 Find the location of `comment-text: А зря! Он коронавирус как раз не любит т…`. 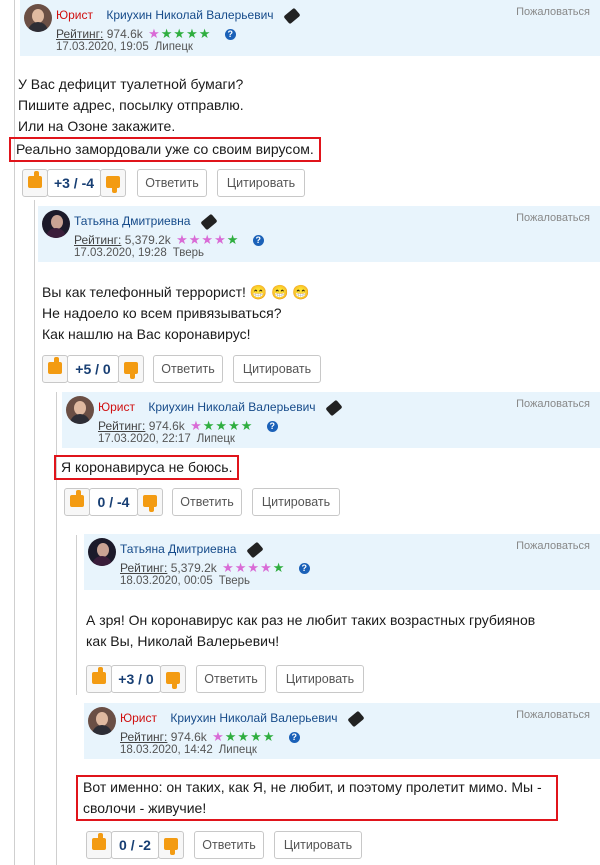

comment-text: А зря! Он коронавирус как раз не любит т… is located at coordinates (342, 621).